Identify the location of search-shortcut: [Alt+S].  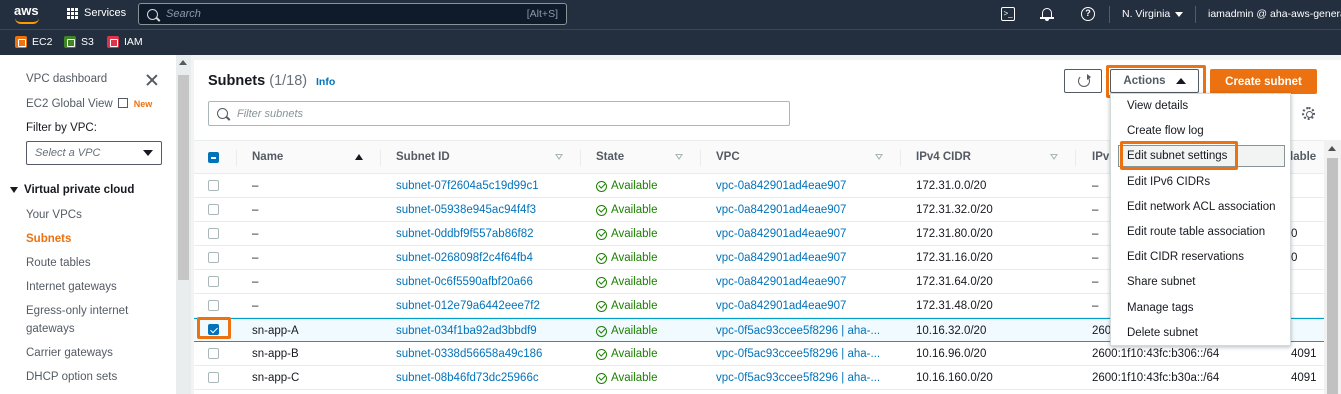
(542, 14).